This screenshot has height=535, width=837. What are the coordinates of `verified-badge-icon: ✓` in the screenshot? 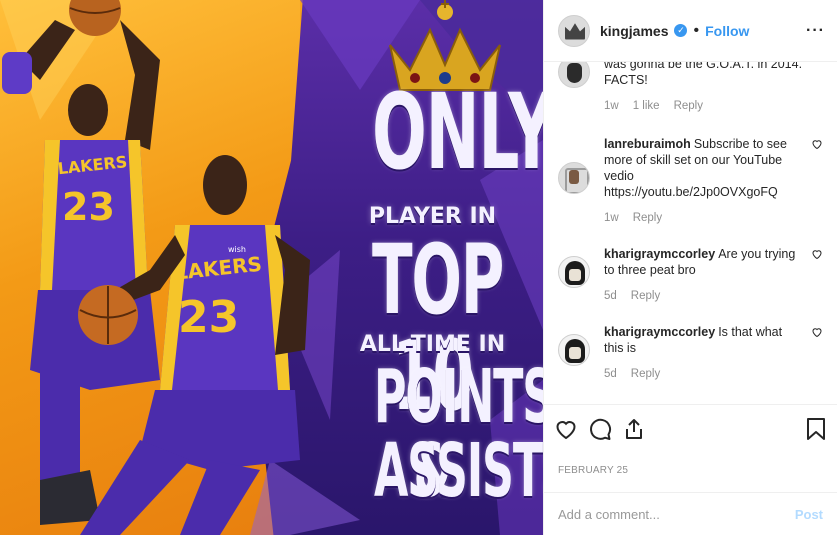 It's located at (681, 30).